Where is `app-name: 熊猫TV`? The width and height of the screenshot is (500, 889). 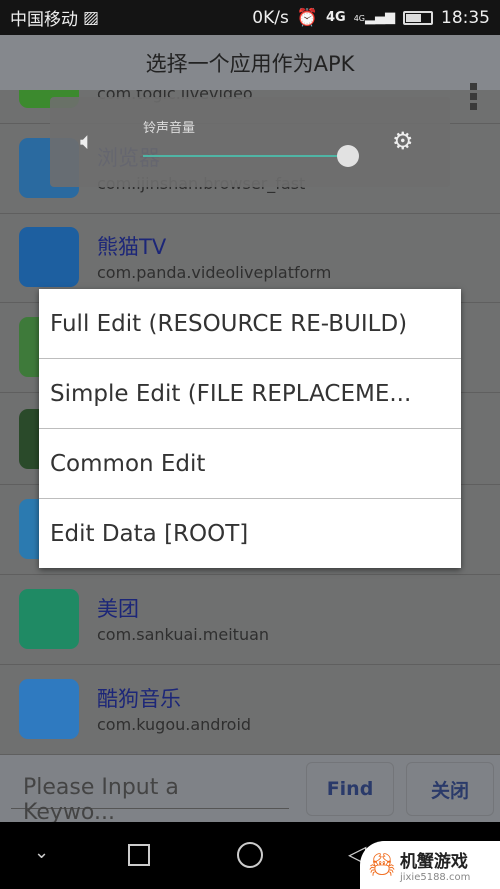
app-name: 熊猫TV is located at coordinates (132, 247).